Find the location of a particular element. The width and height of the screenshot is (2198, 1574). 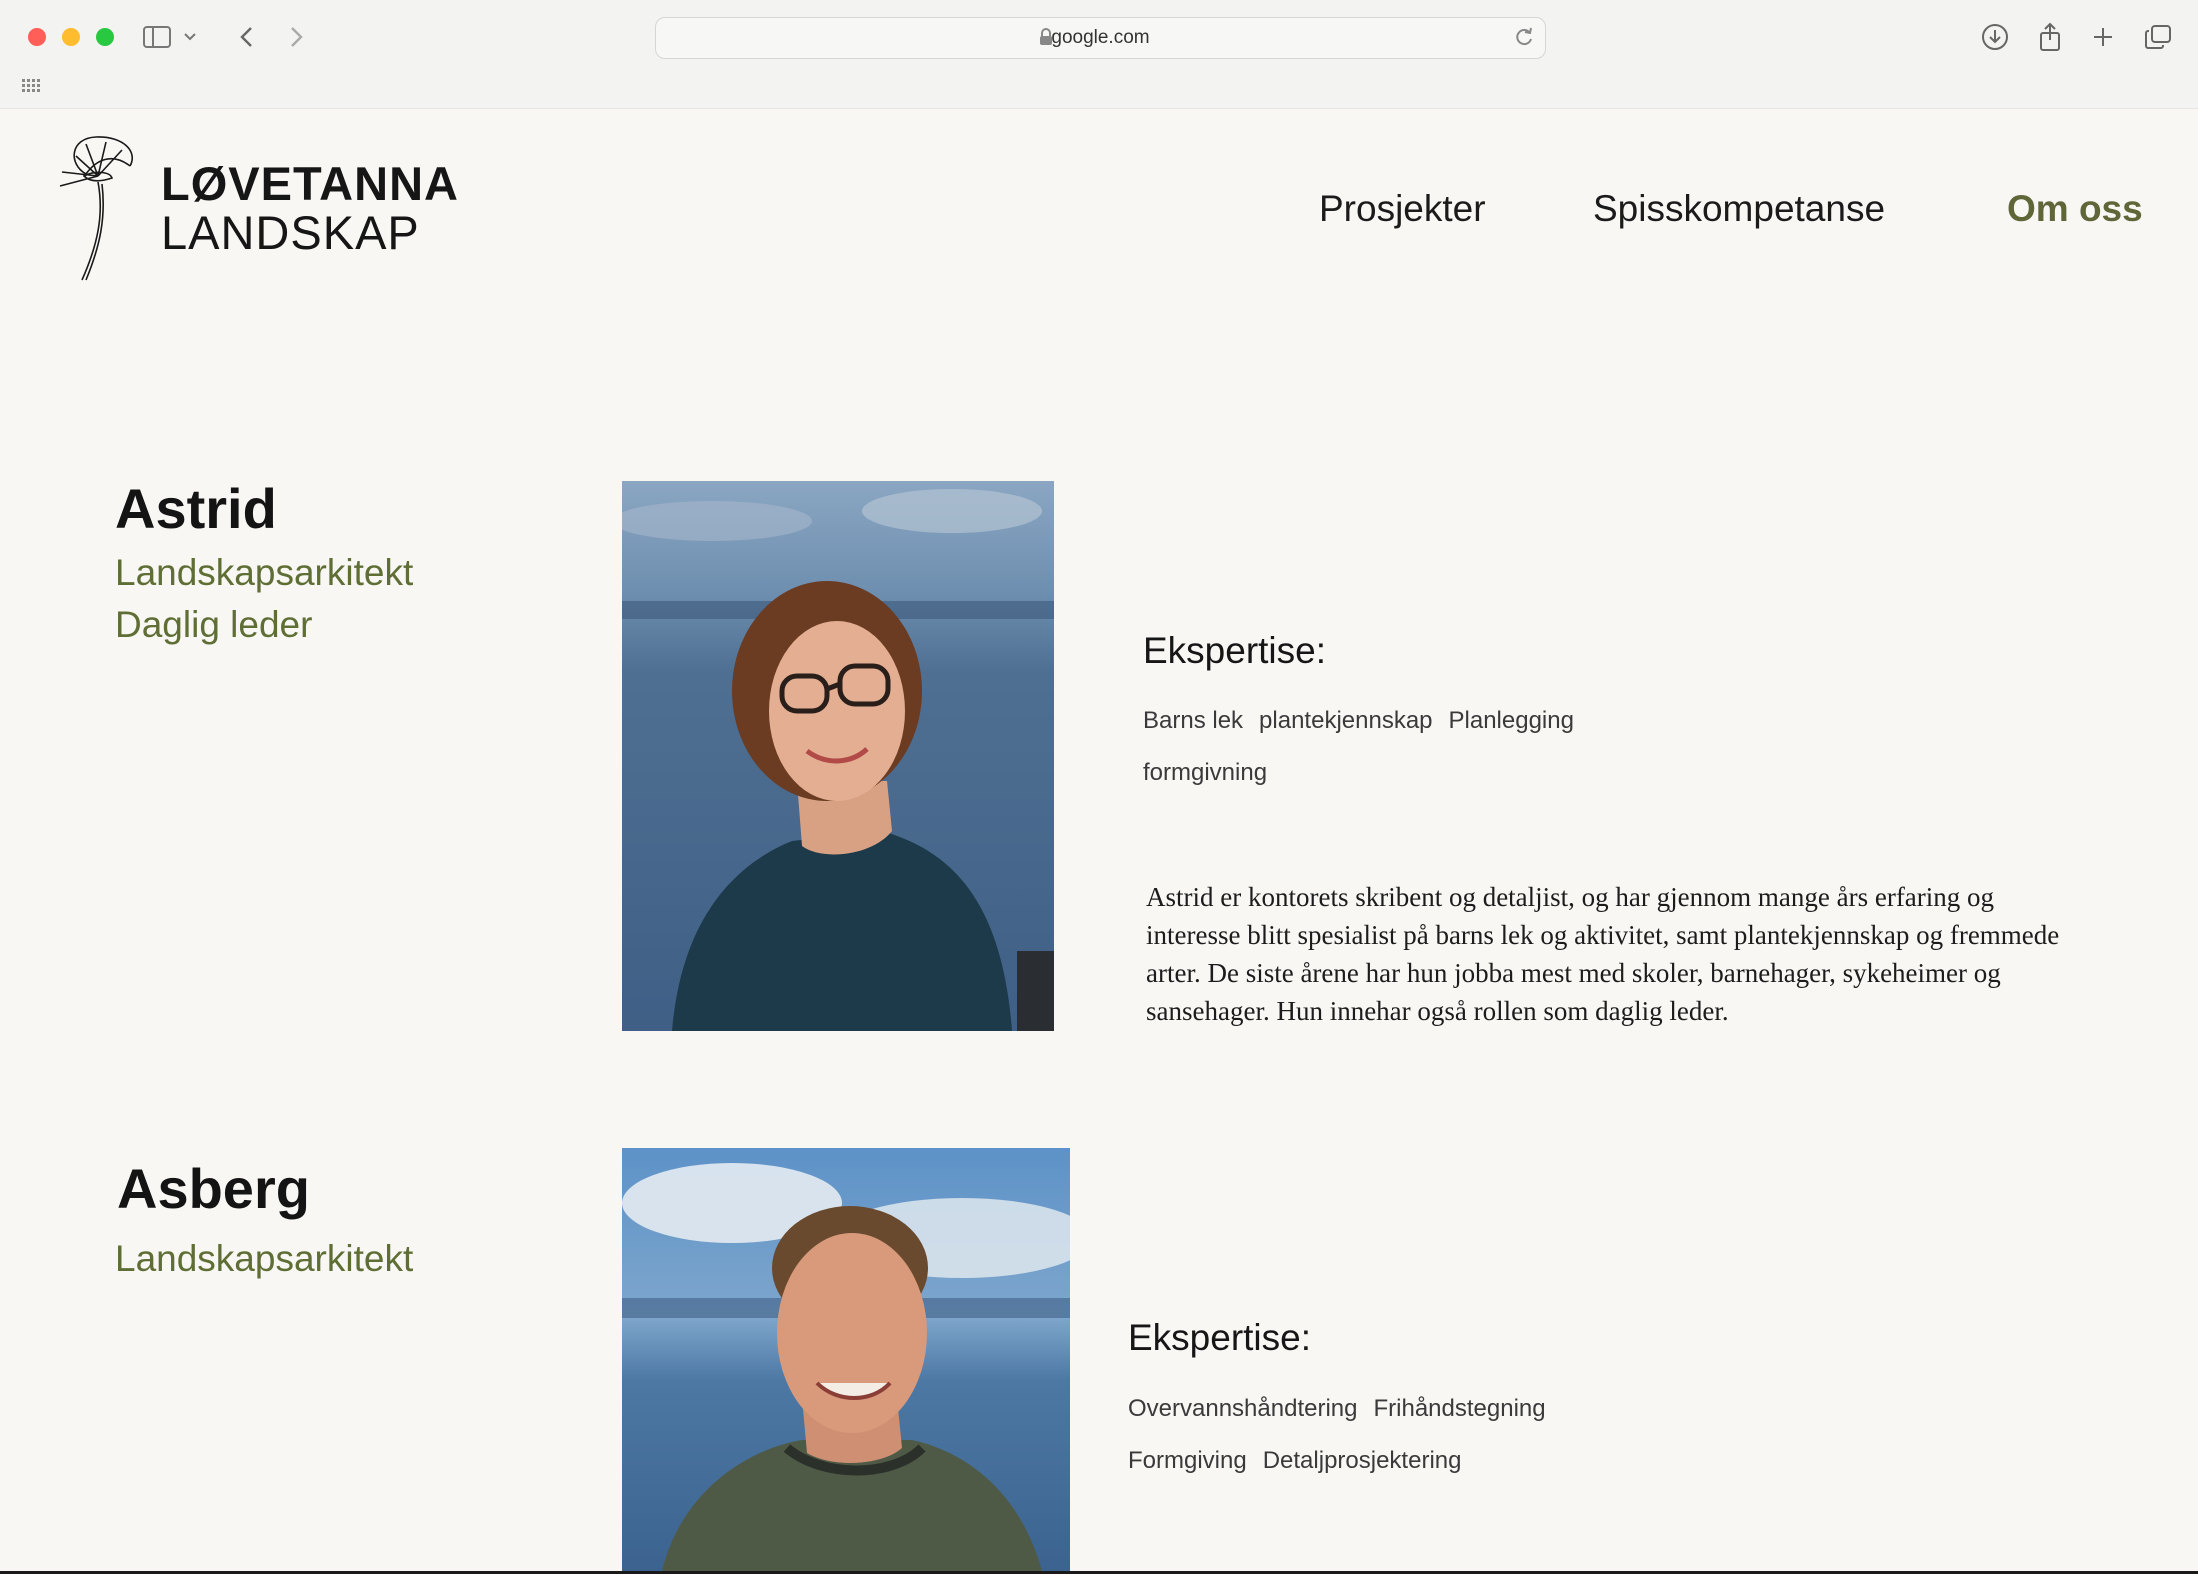

minimize-window-button is located at coordinates (71, 37).